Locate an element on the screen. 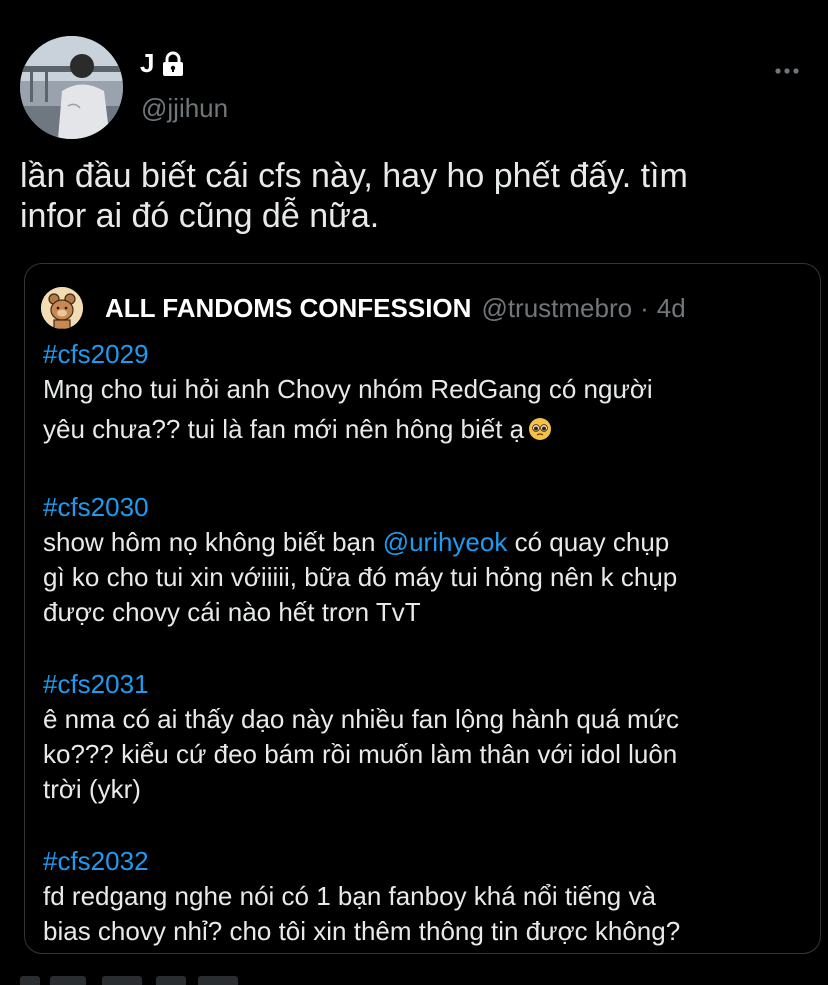 The width and height of the screenshot is (828, 985). lock-icon is located at coordinates (173, 64).